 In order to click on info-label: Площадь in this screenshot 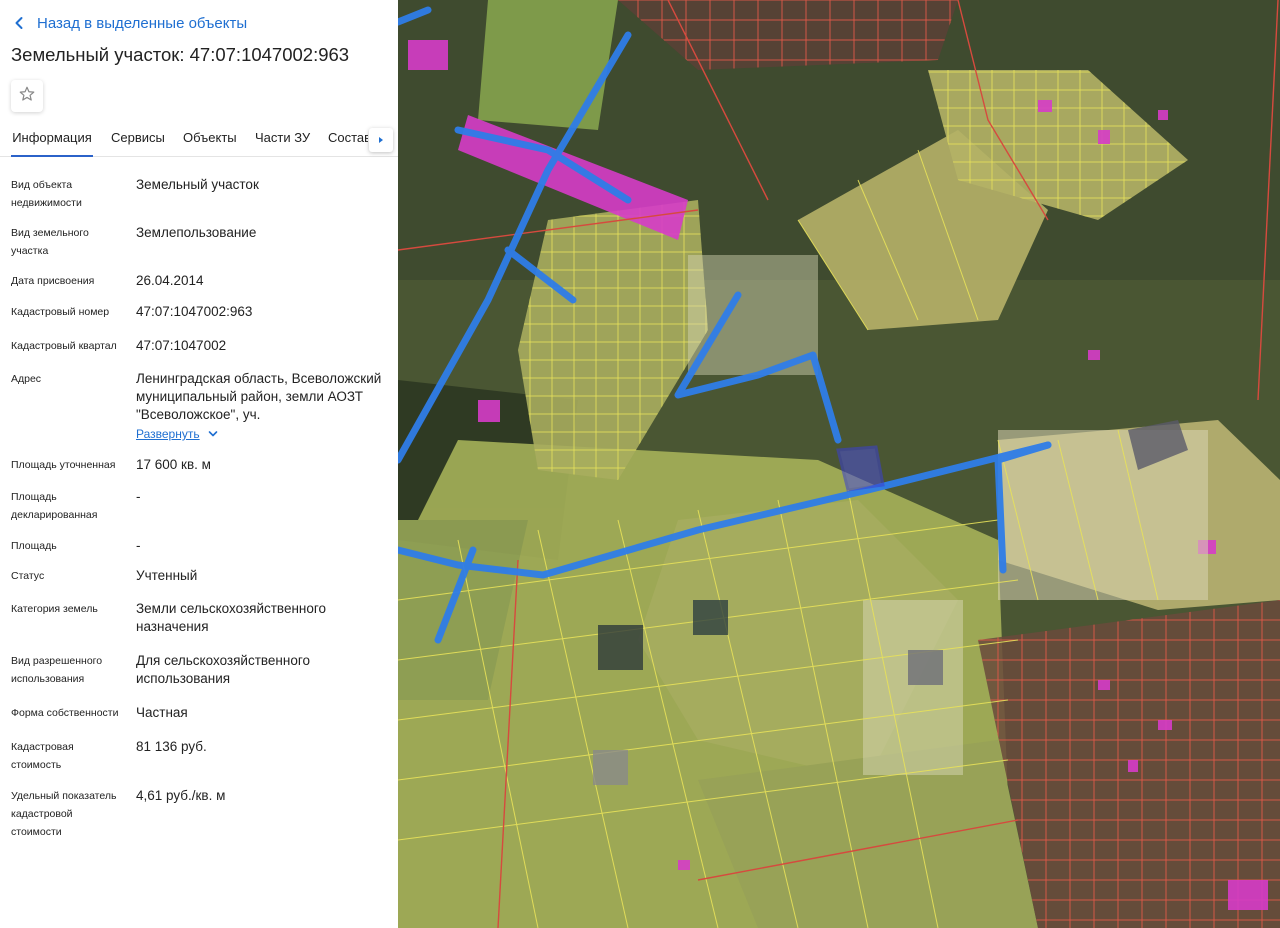, I will do `click(34, 546)`.